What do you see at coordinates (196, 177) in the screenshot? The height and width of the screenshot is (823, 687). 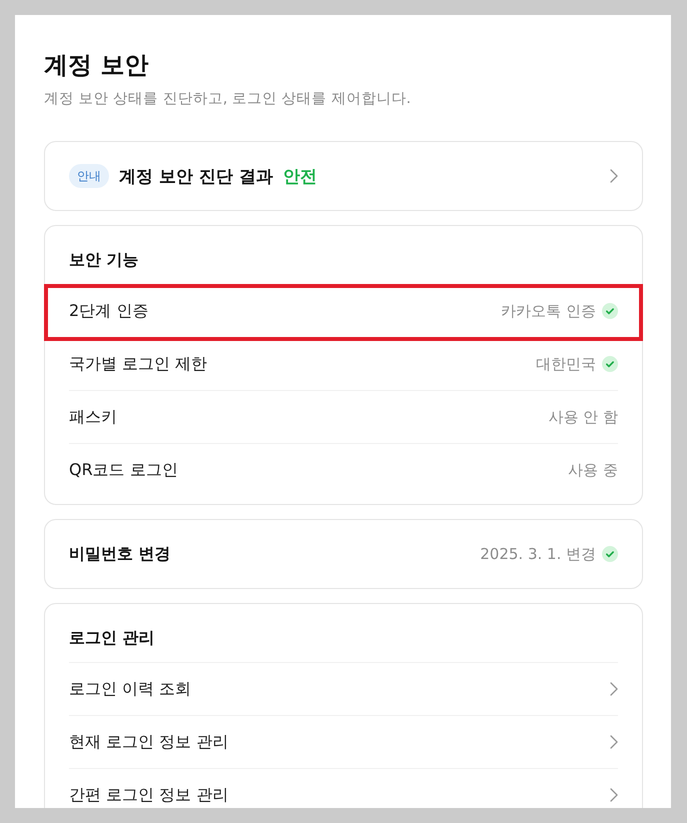 I see `diagnosis-title: 계정 보안 진단 결과` at bounding box center [196, 177].